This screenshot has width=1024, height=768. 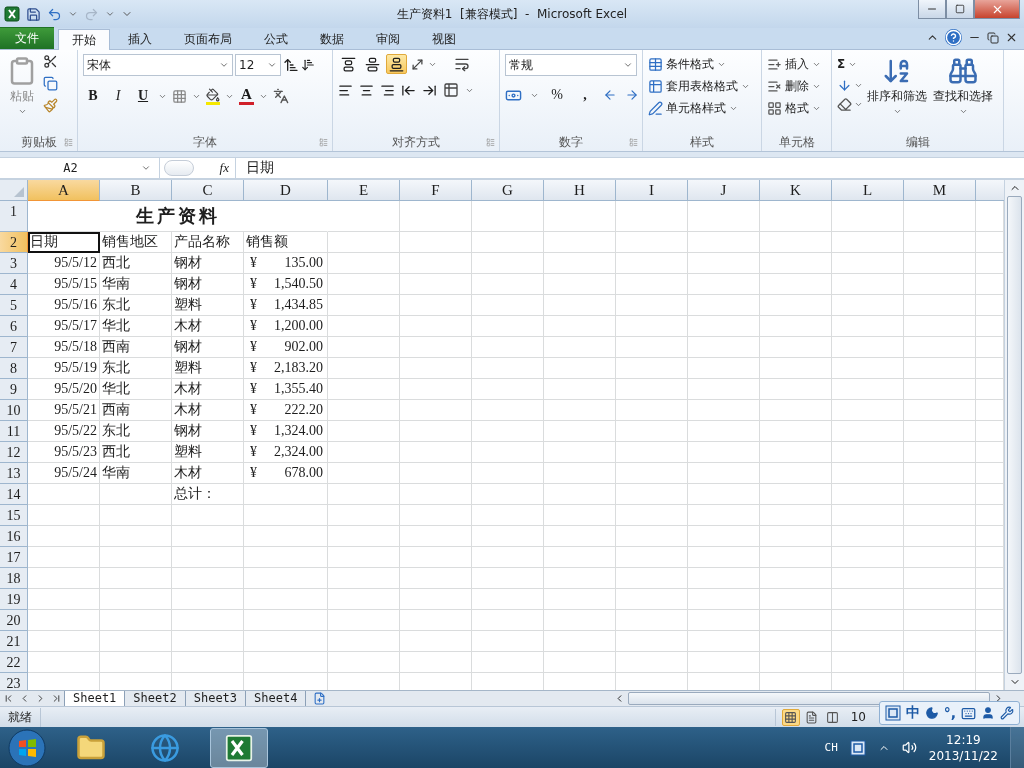 I want to click on view-button, so click(x=790, y=717).